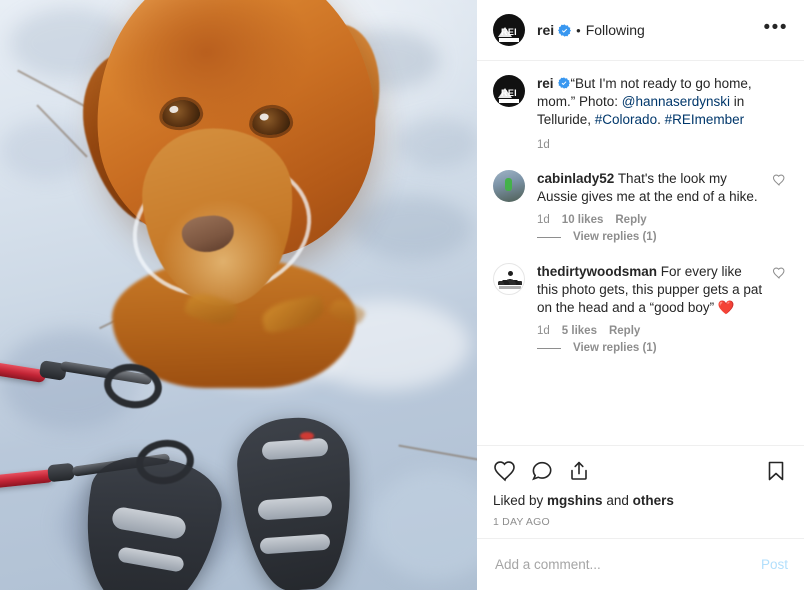 The height and width of the screenshot is (590, 804). What do you see at coordinates (575, 178) in the screenshot?
I see `commenter-username: cabinlady52` at bounding box center [575, 178].